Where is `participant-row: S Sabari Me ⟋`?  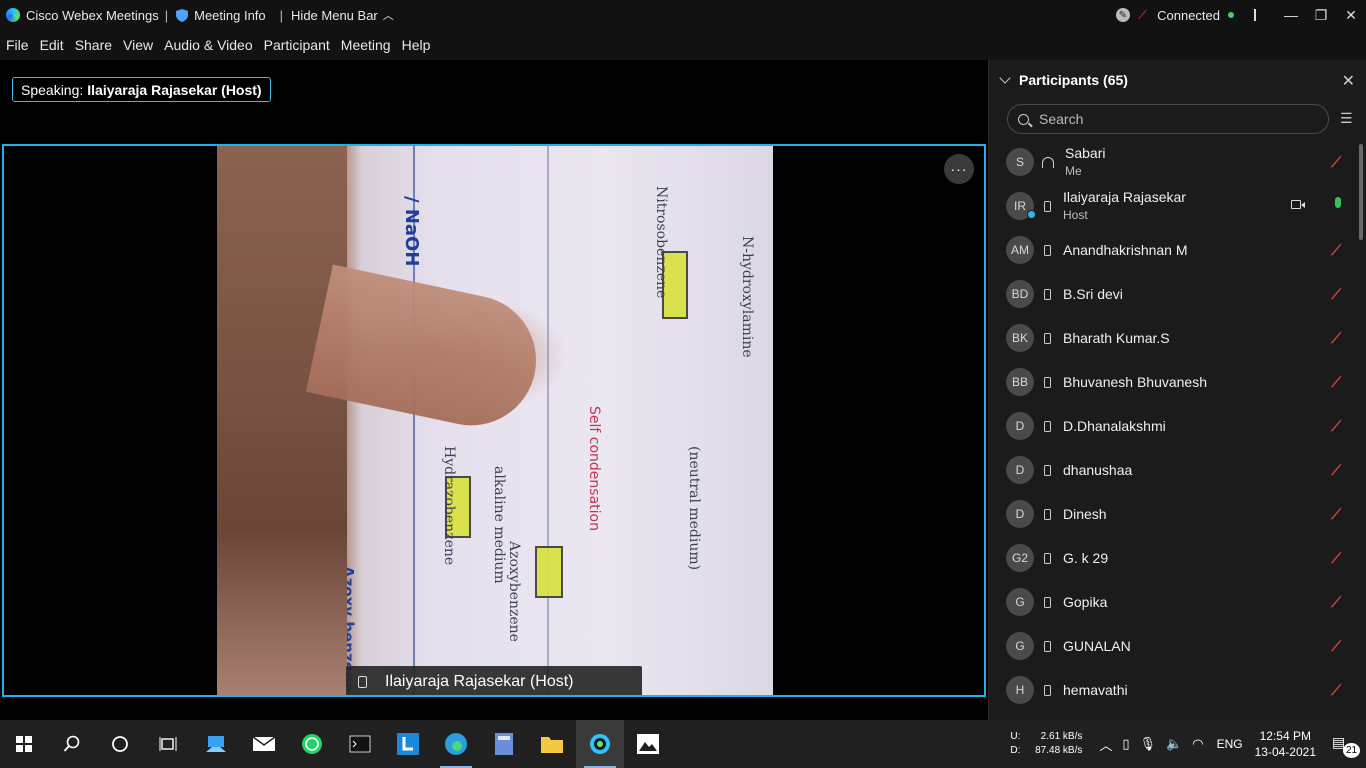 participant-row: S Sabari Me ⟋ is located at coordinates (1177, 162).